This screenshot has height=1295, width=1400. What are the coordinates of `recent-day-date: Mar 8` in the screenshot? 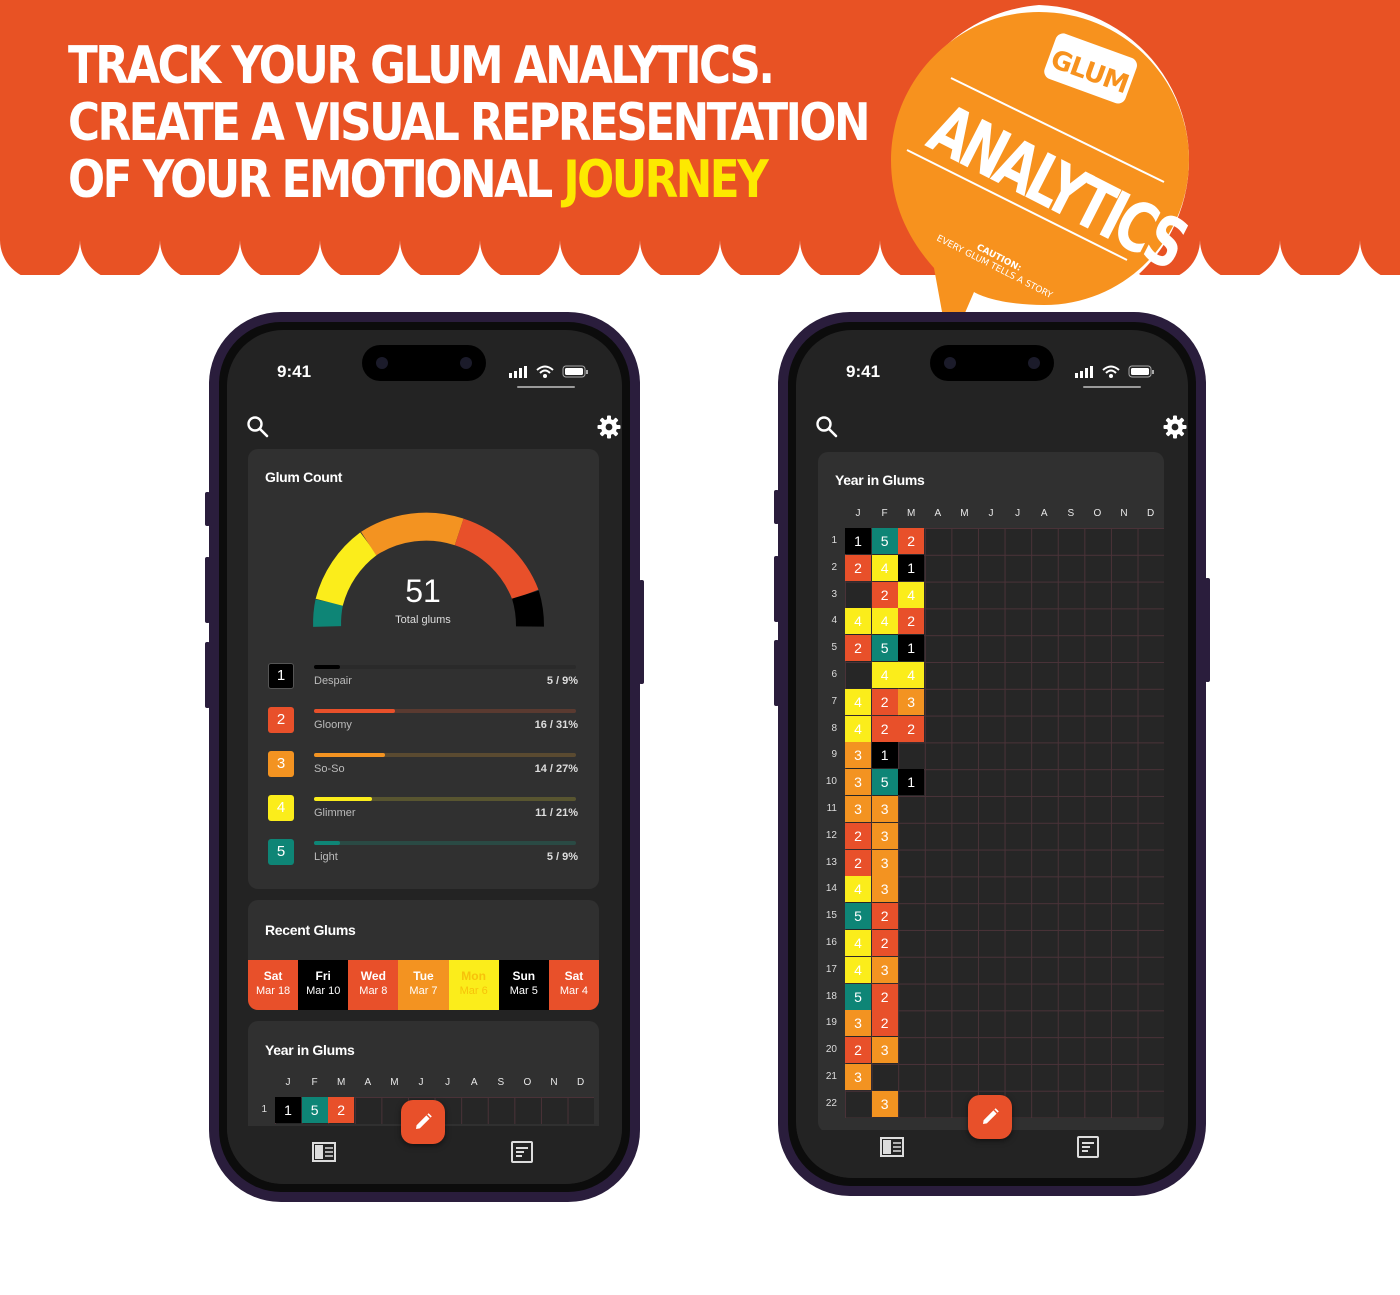 It's located at (373, 991).